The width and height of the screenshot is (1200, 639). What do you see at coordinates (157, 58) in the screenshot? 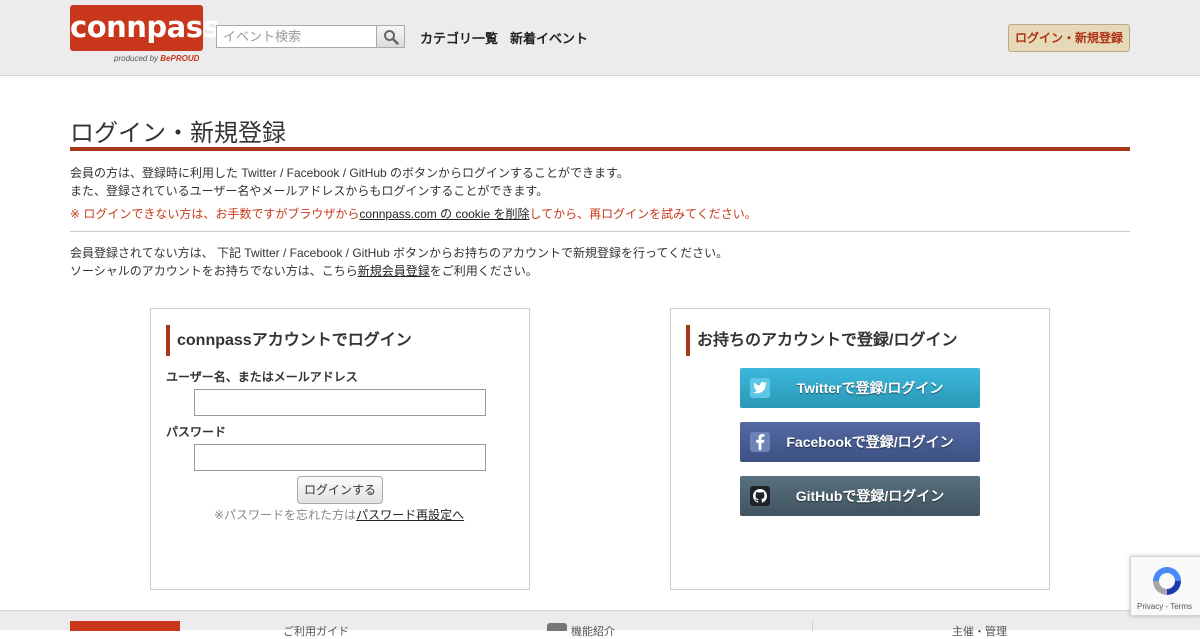
I see `logo-produced-by: produced by BePROUD` at bounding box center [157, 58].